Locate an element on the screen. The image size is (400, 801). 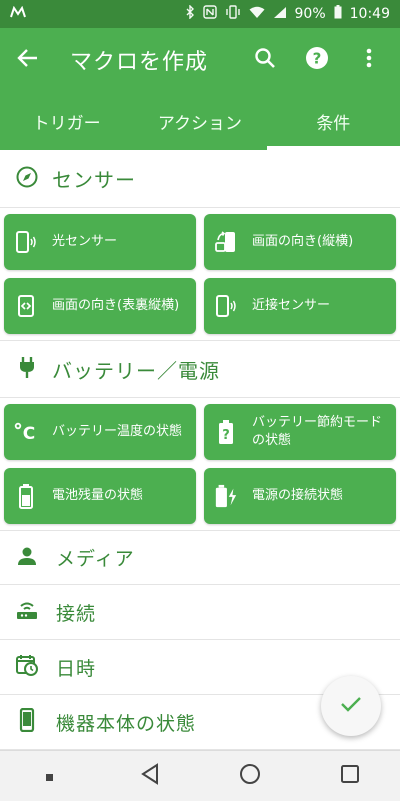
condition-light-sensor: 光センサー is located at coordinates (100, 242).